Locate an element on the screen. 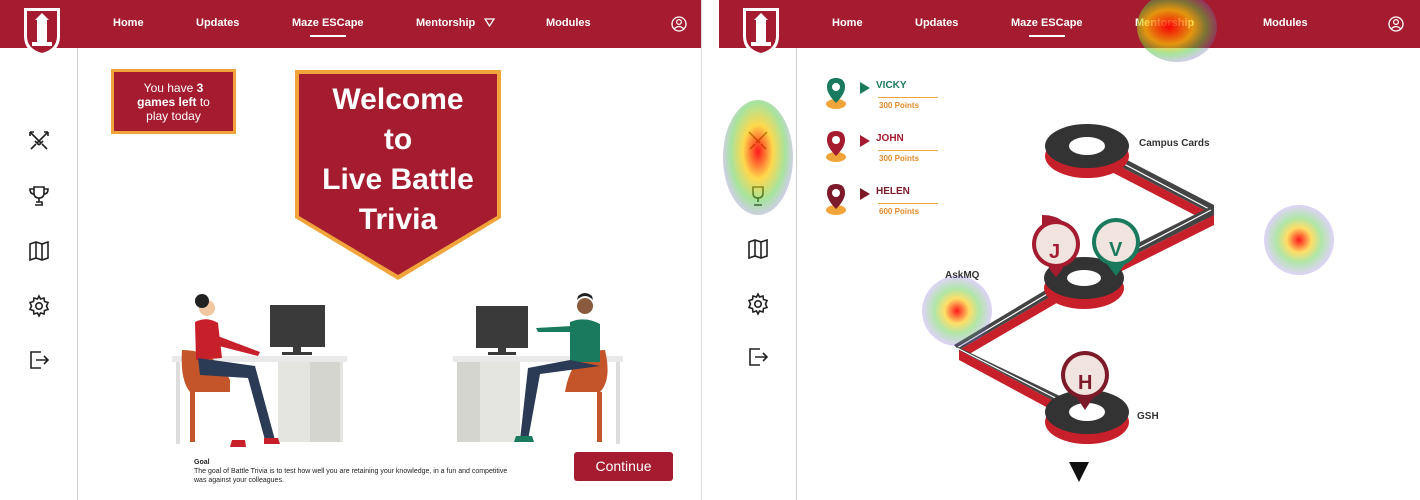 The image size is (1420, 500). banner-line: Trivia is located at coordinates (398, 219).